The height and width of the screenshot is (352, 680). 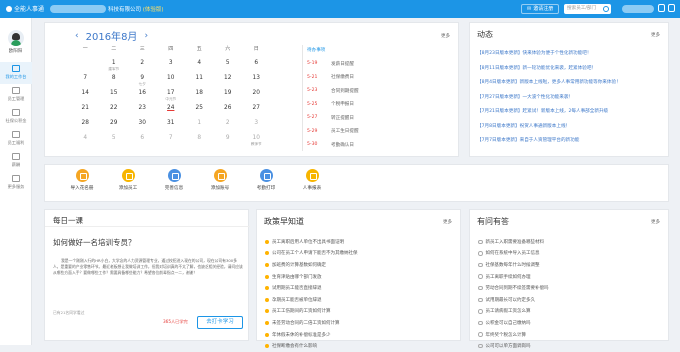 What do you see at coordinates (655, 222) in the screenshot?
I see `faq-more-link: 更多` at bounding box center [655, 222].